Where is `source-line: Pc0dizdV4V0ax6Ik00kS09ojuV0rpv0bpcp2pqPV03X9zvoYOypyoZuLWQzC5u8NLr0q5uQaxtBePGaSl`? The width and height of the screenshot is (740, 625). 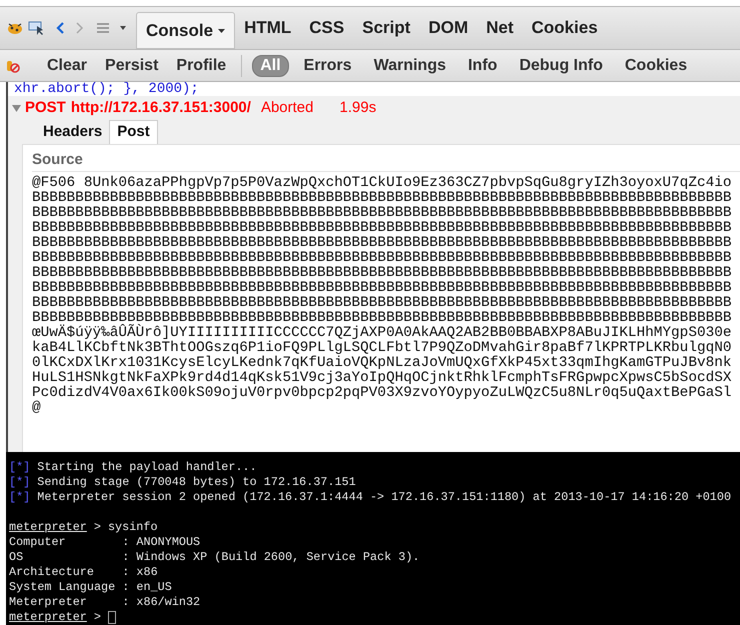
source-line: Pc0dizdV4V0ax6Ik00kS09ojuV0rpv0bpcp2pqPV03X9zvoYOypyoZuLWQzC5u8NLr0q5uQaxtBePGaSl is located at coordinates (382, 393).